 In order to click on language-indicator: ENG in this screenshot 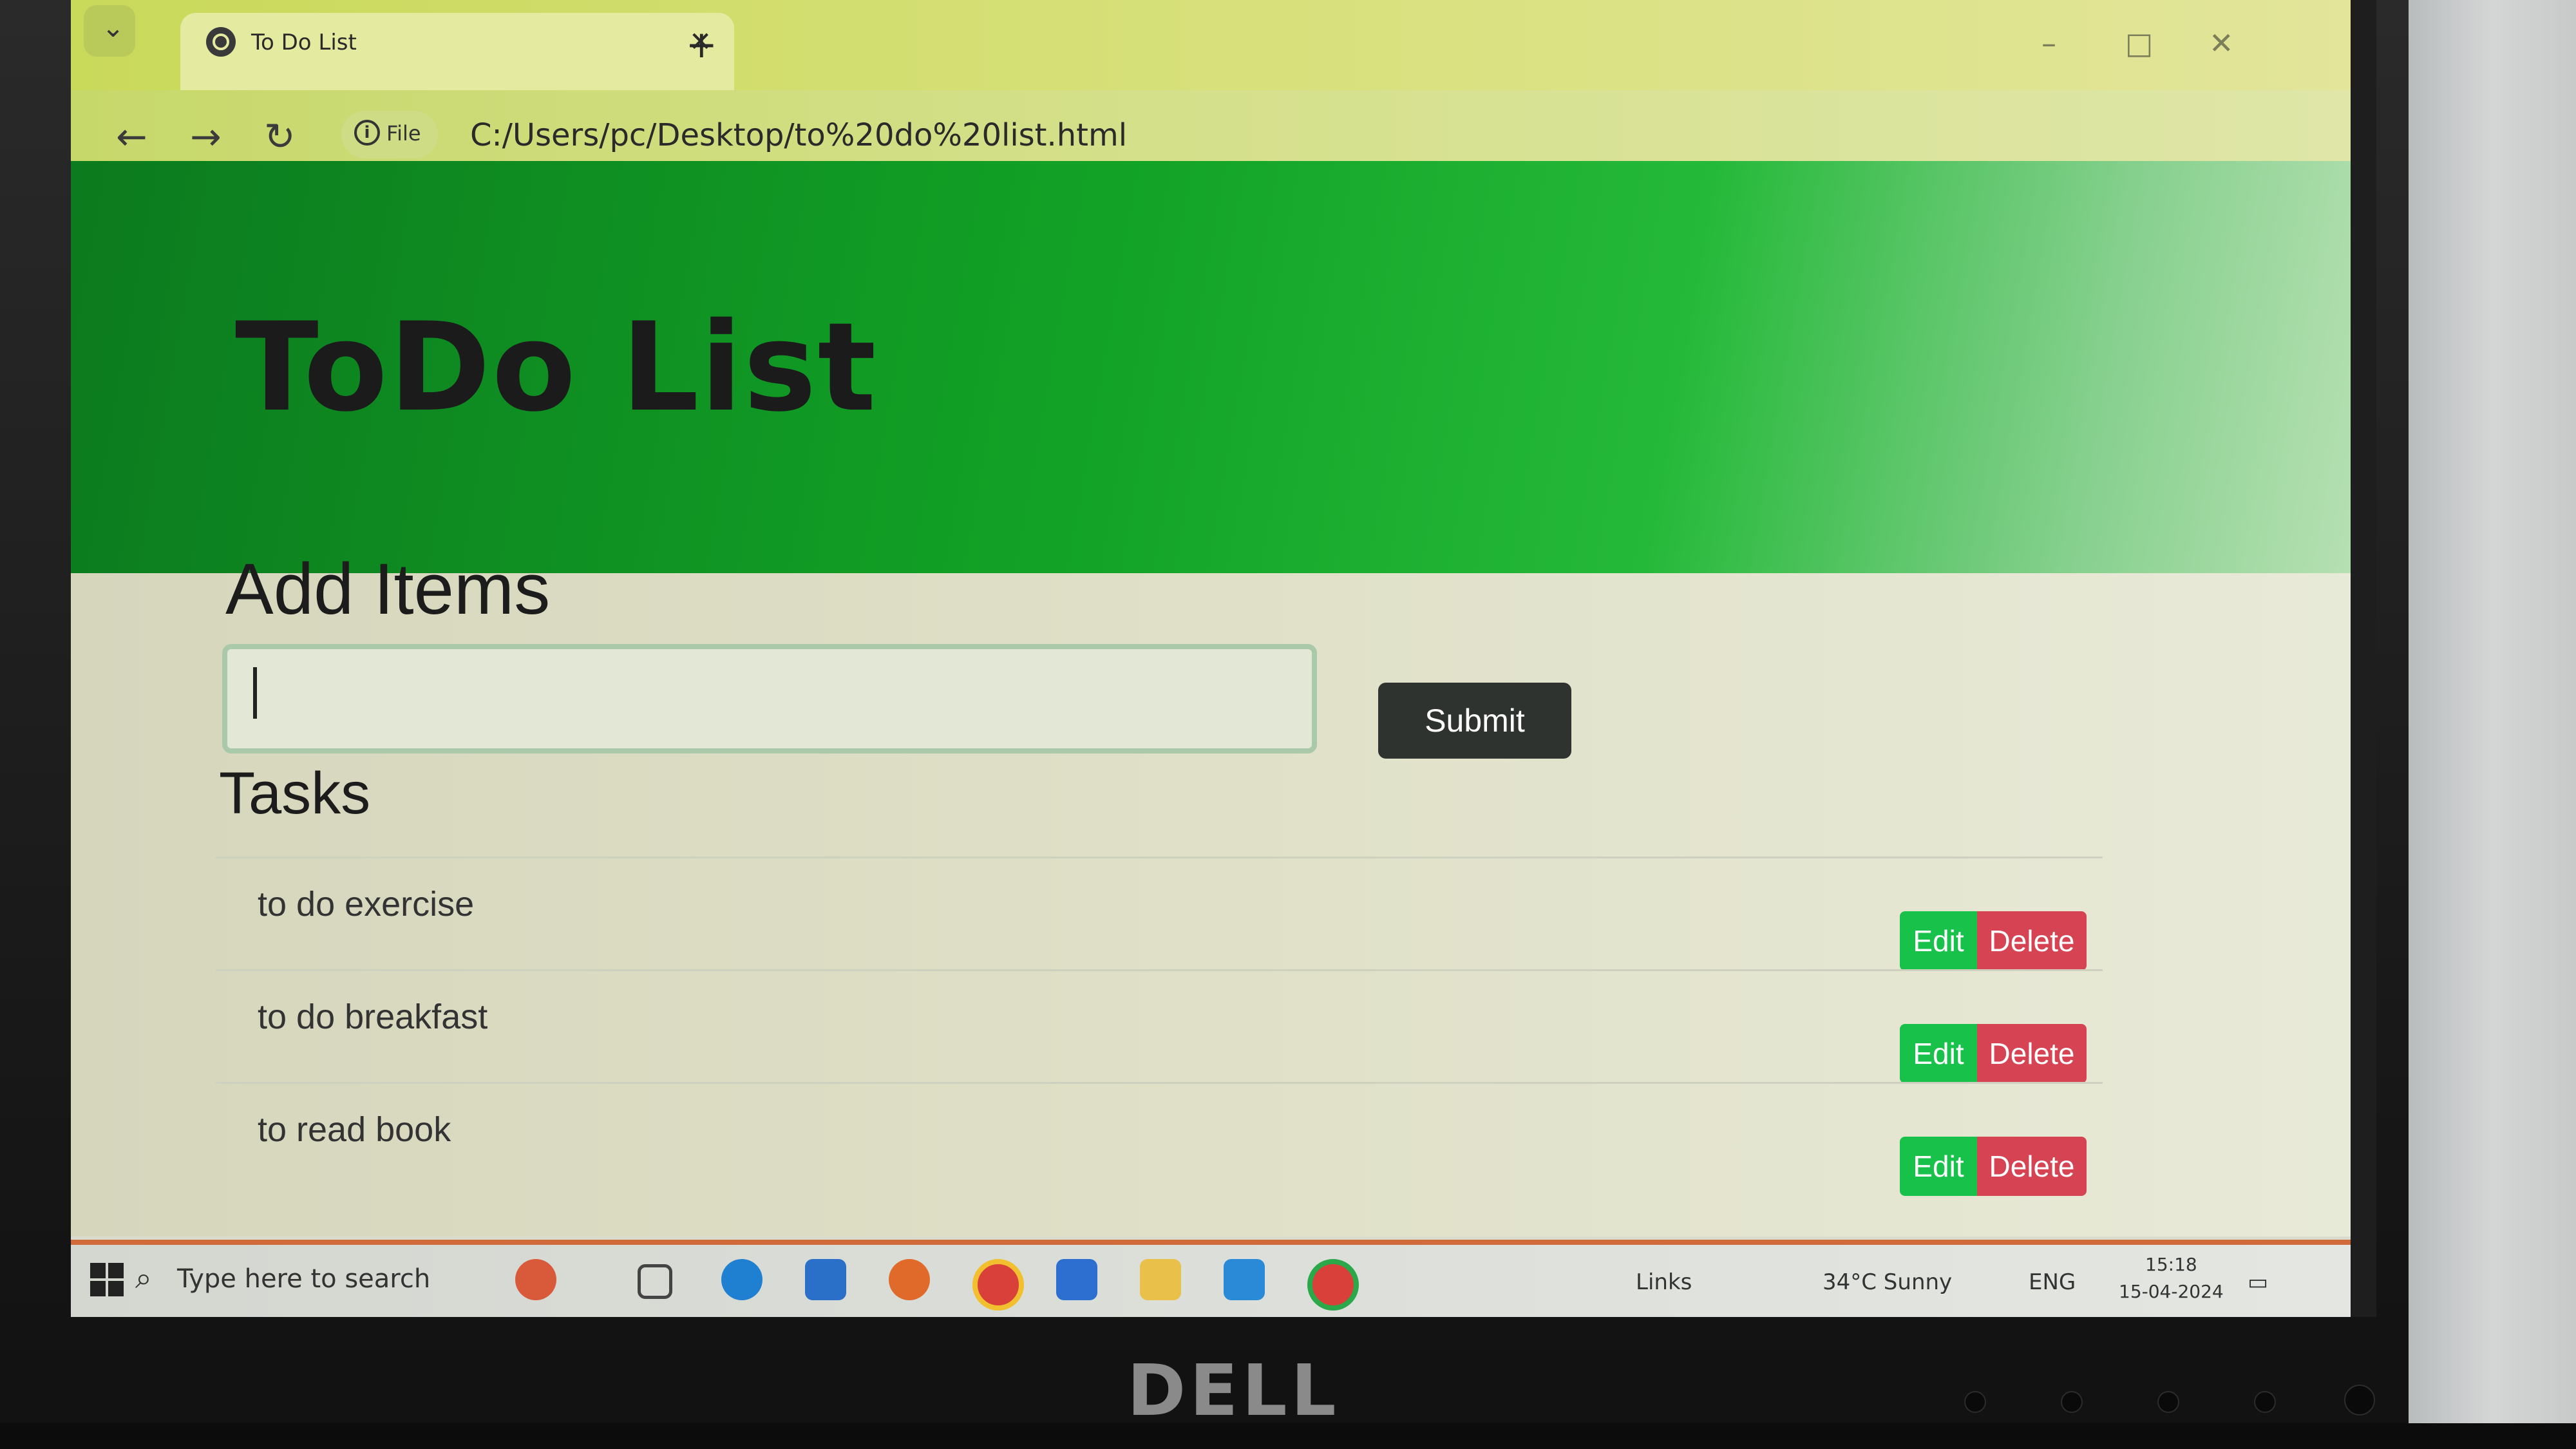, I will do `click(2052, 1282)`.